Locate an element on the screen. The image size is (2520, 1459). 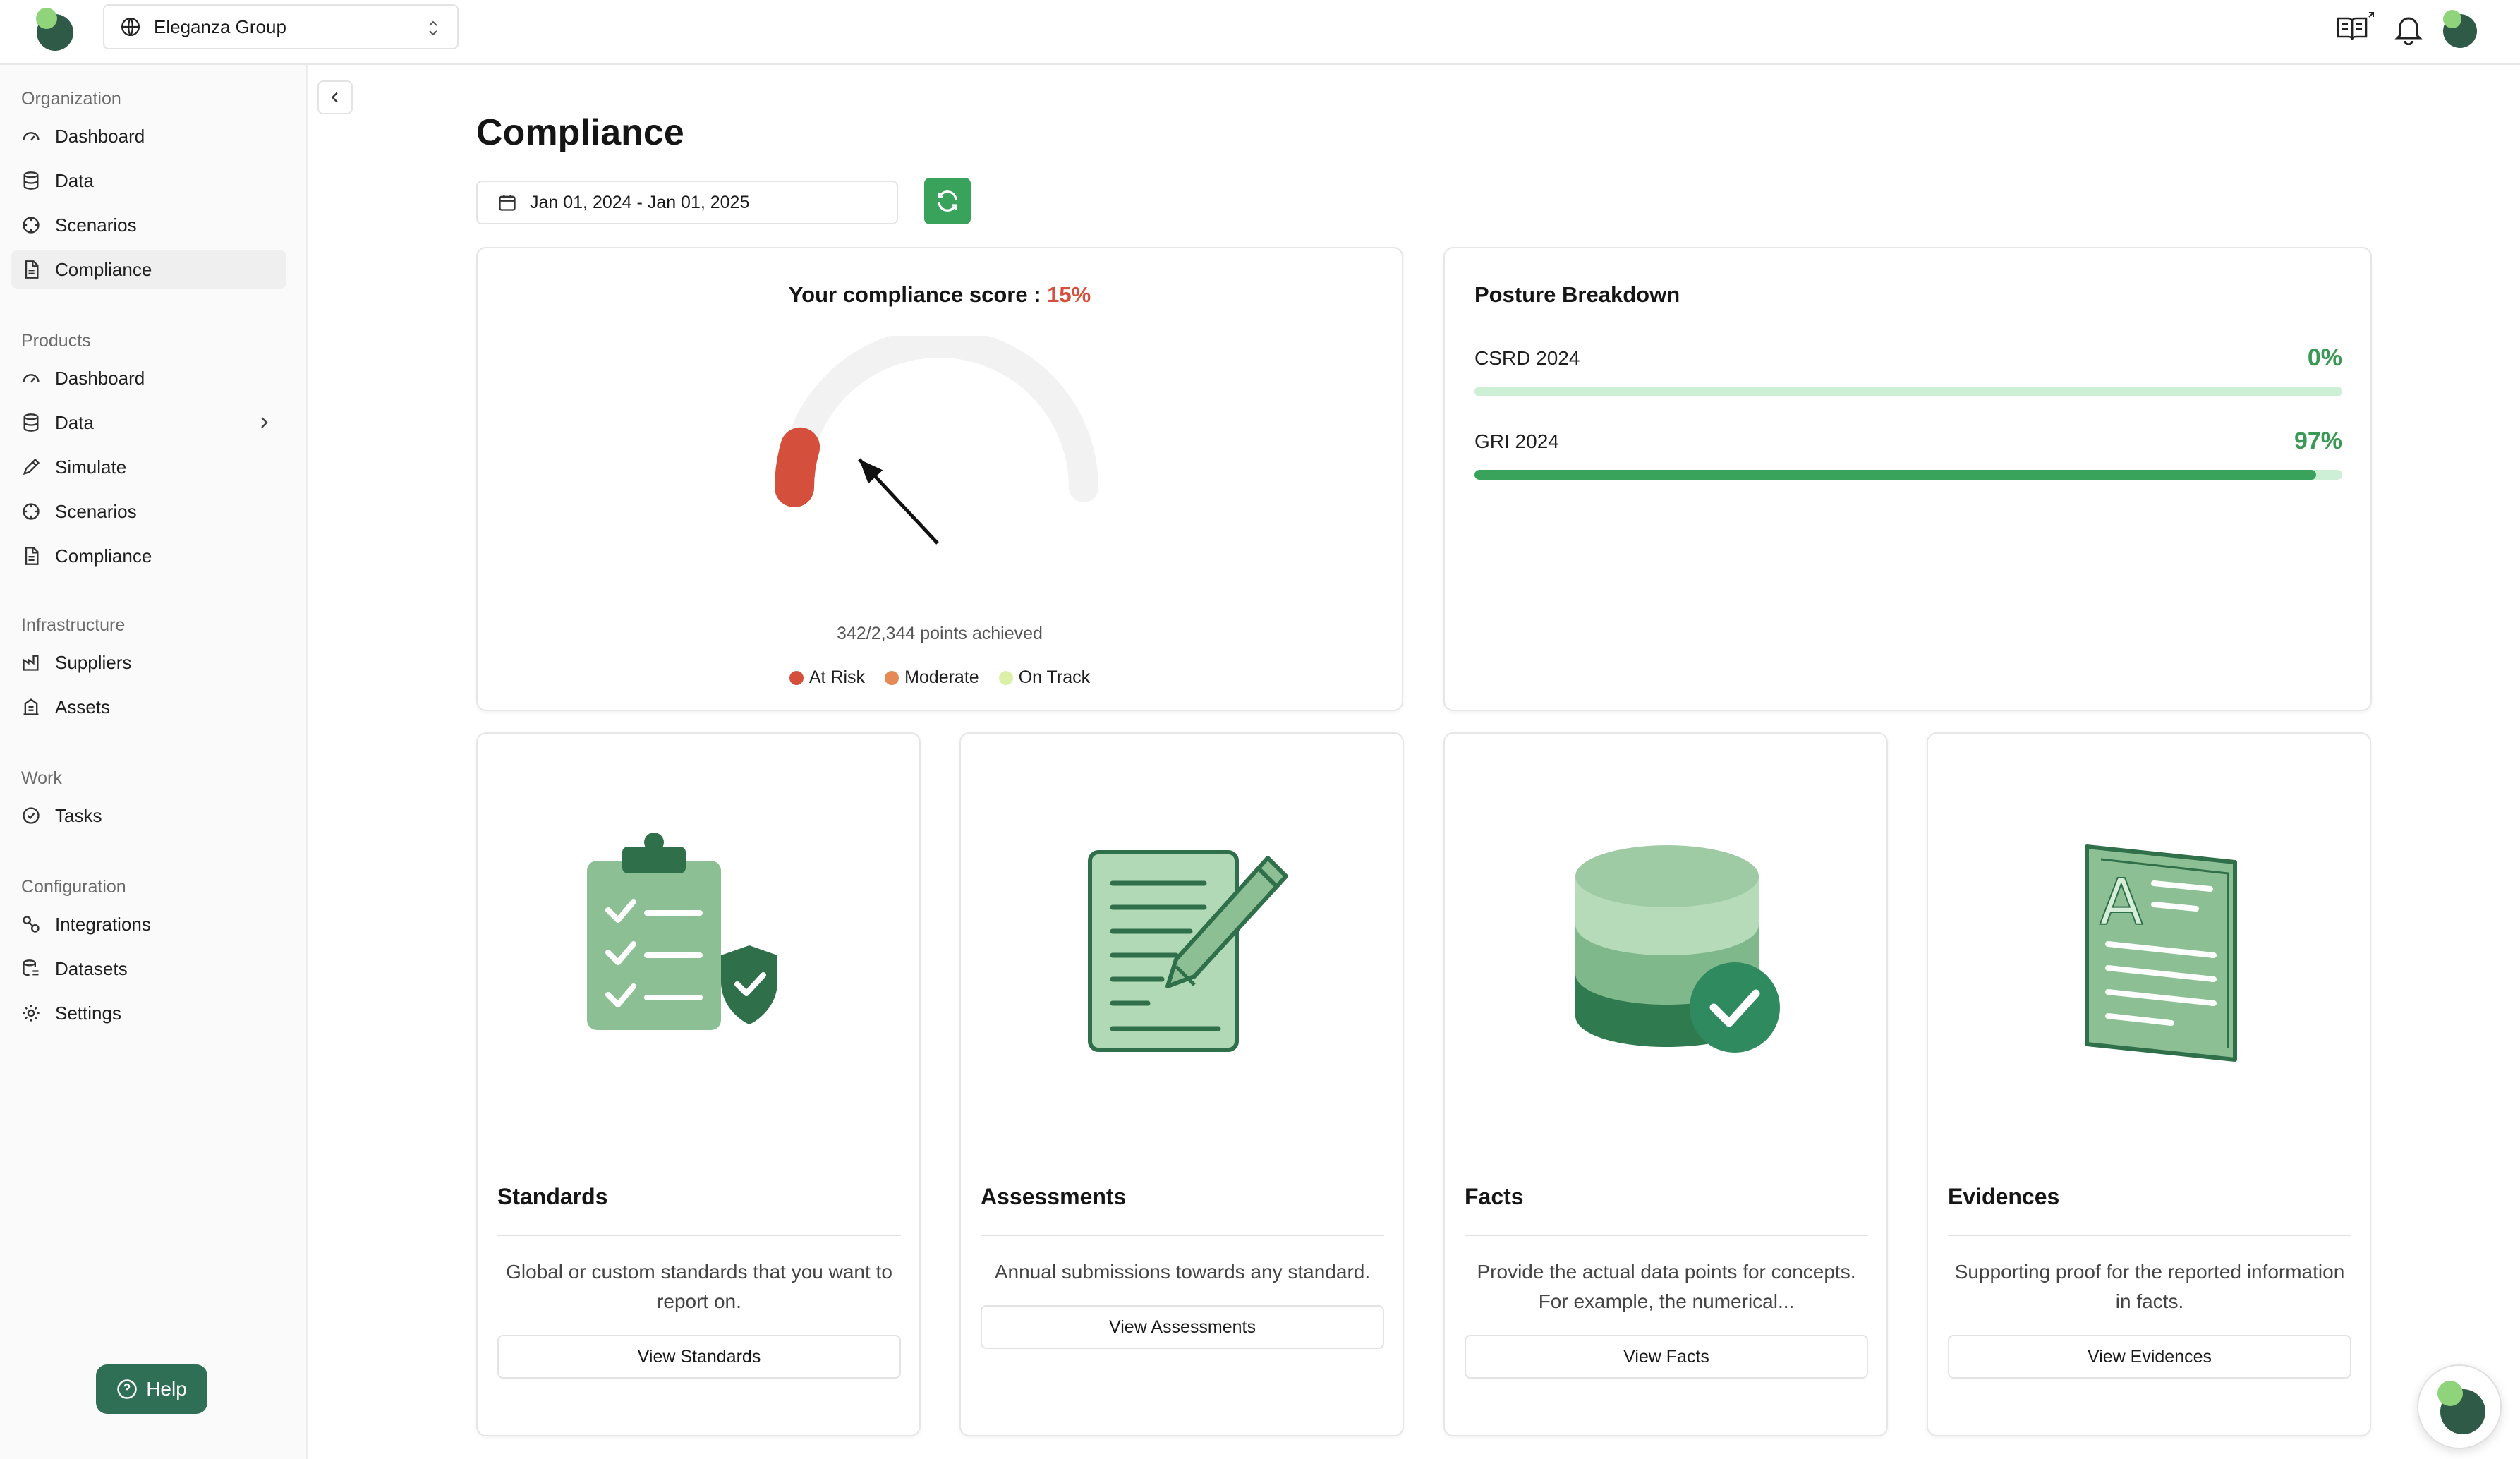
refresh-icon is located at coordinates (948, 201).